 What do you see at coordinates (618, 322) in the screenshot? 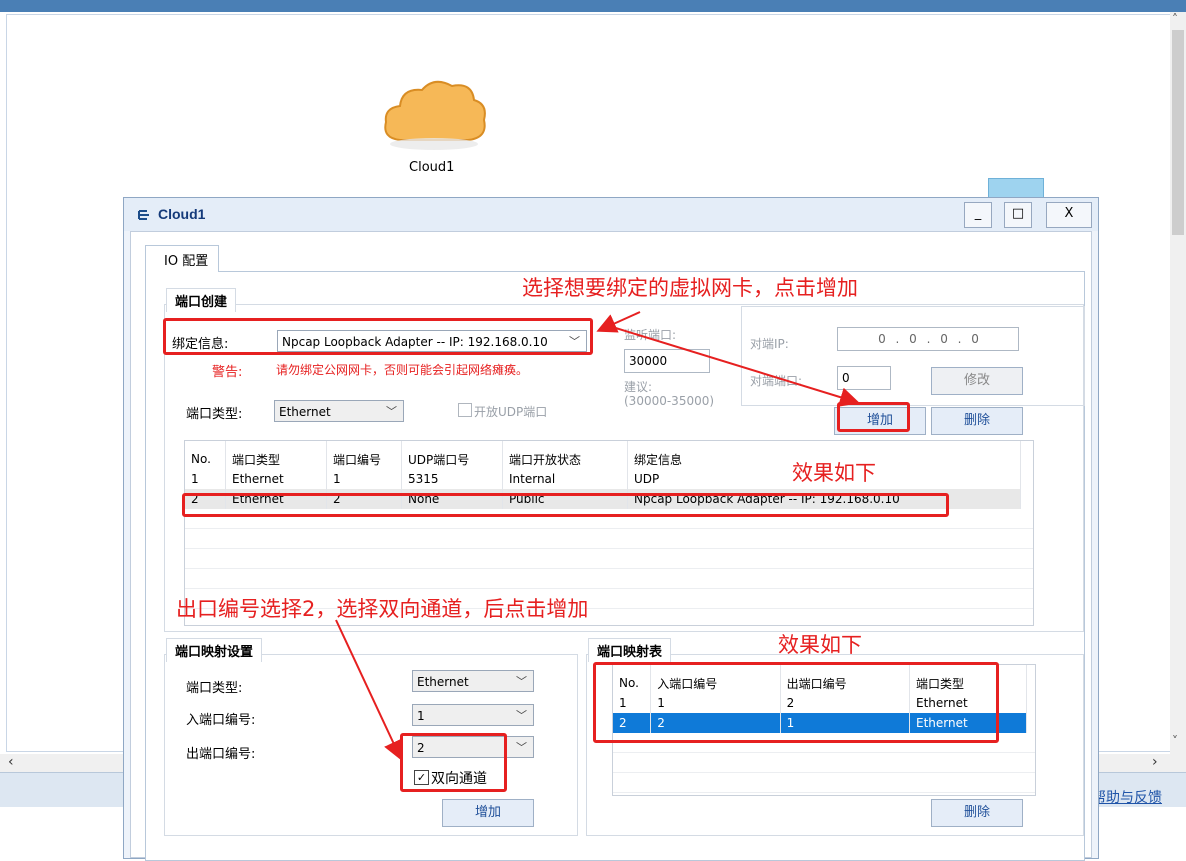
I see `arrow-to-select` at bounding box center [618, 322].